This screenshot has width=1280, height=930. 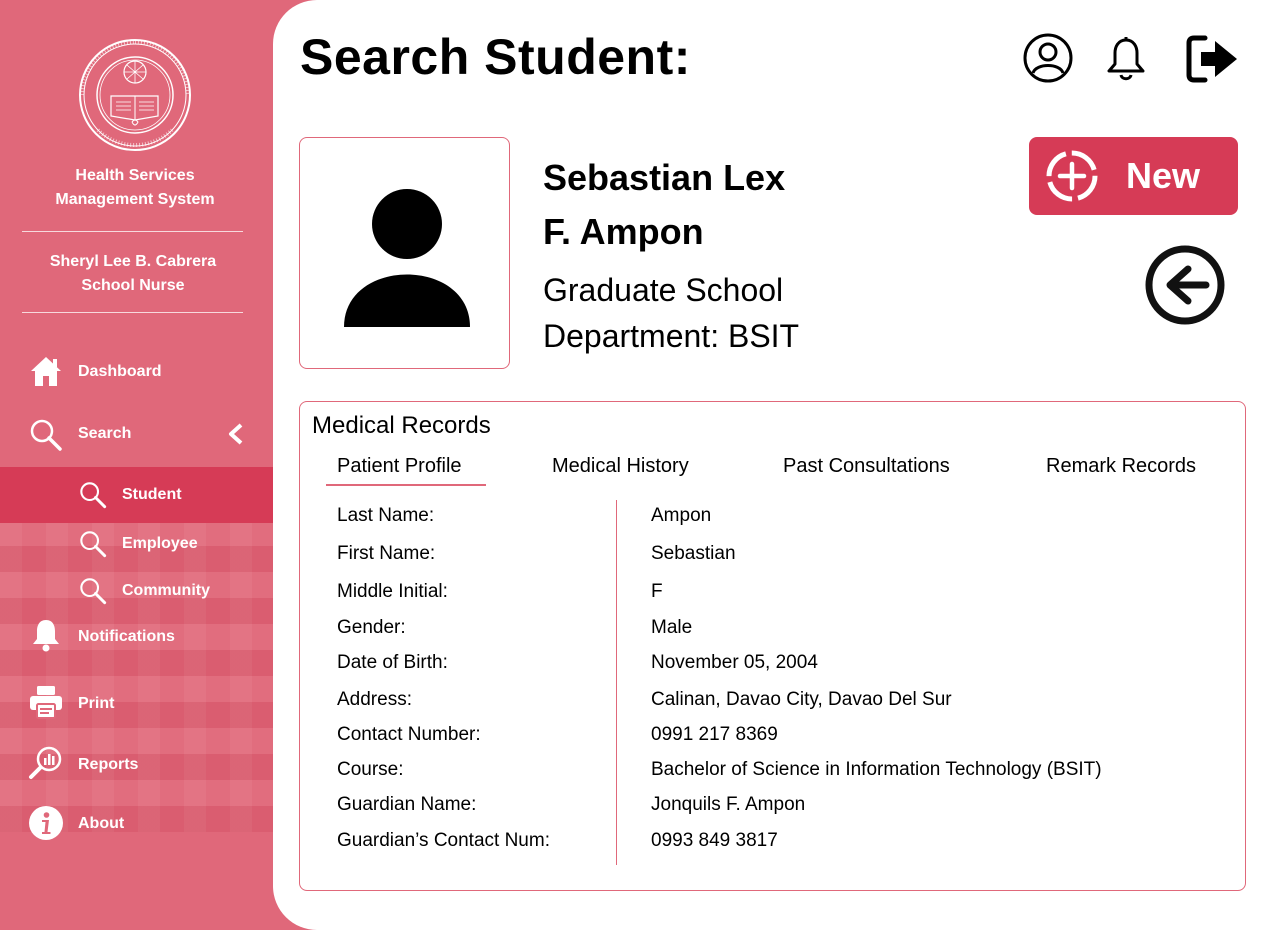 What do you see at coordinates (1163, 175) in the screenshot?
I see `new-button-label: New` at bounding box center [1163, 175].